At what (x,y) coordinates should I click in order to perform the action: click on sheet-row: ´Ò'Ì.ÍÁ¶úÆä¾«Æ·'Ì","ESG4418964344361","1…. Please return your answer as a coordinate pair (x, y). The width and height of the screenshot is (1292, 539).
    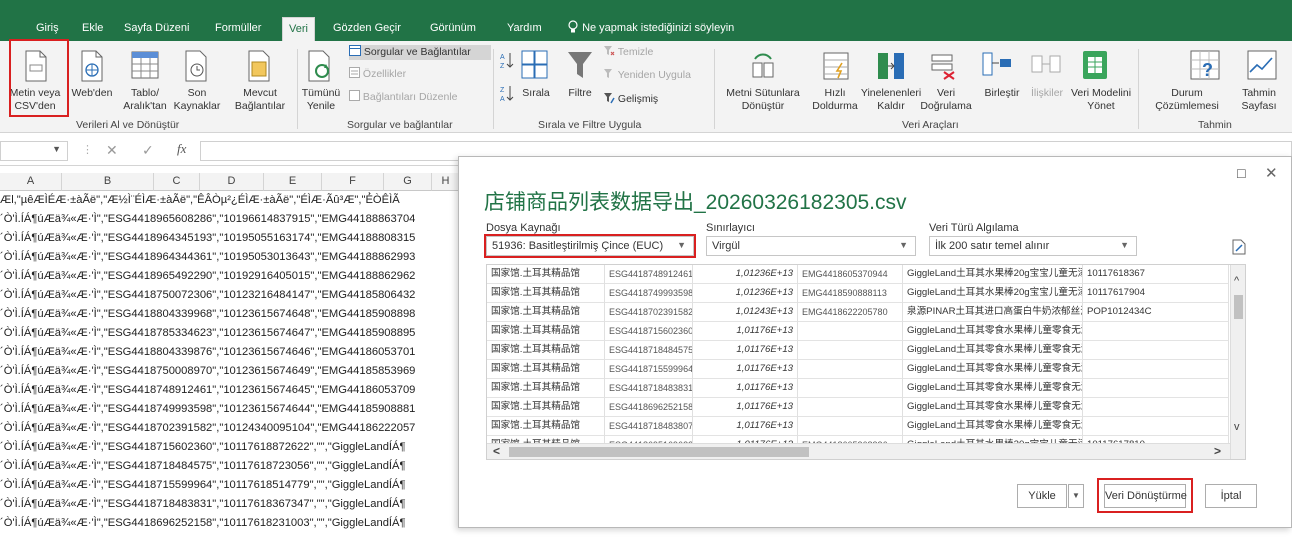
    Looking at the image, I should click on (230, 257).